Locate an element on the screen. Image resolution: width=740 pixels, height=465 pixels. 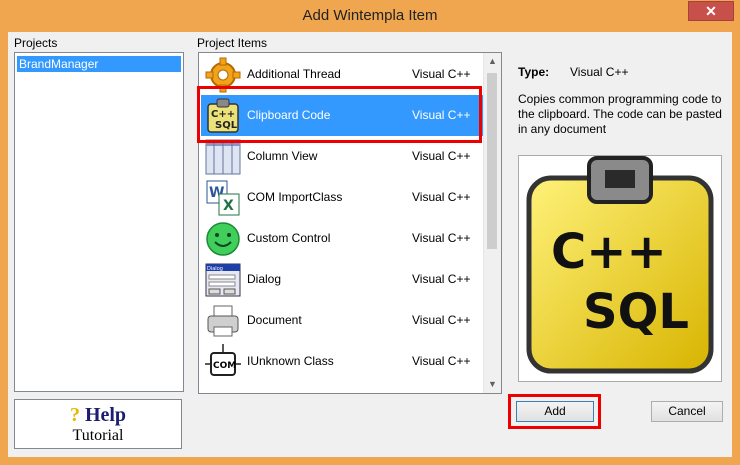
preview-text-sql: SQL is located at coordinates (636, 312).